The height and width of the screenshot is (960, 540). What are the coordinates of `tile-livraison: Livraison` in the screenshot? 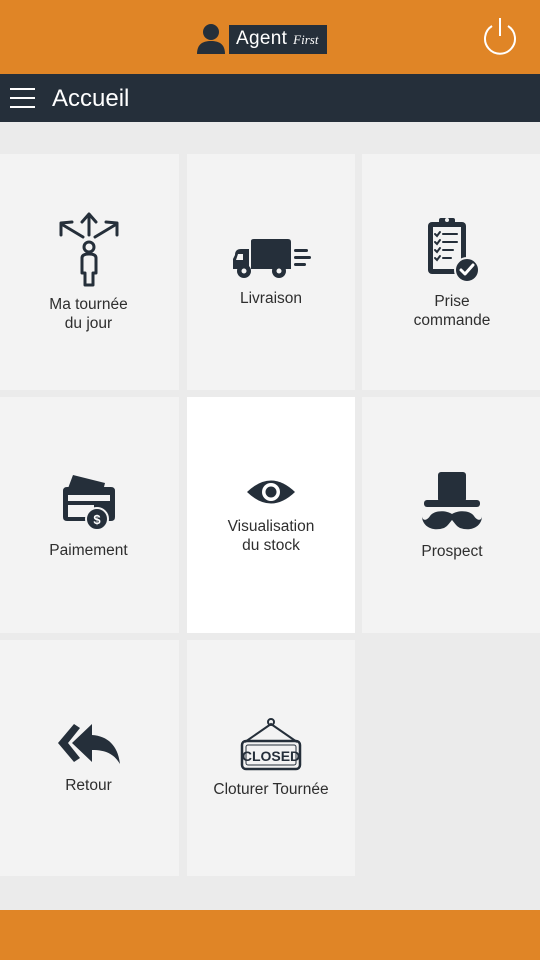 It's located at (271, 272).